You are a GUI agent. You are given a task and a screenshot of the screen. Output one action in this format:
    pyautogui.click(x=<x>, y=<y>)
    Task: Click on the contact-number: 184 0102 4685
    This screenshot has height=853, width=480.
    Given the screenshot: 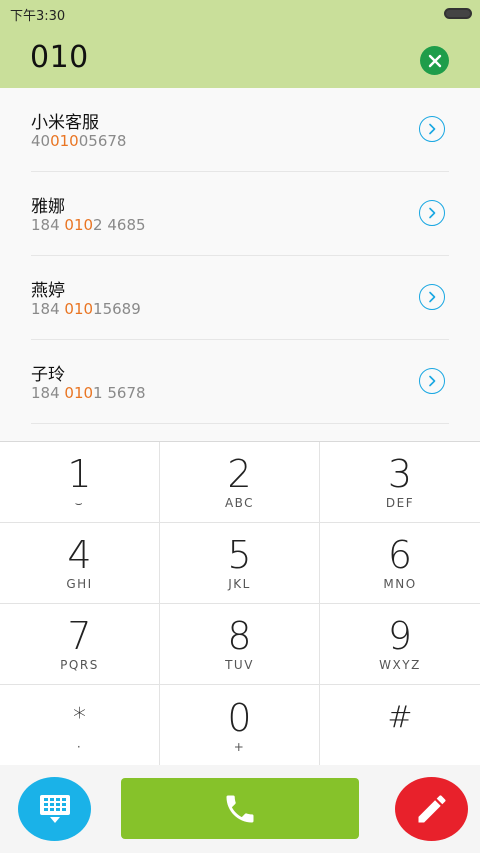 What is the action you would take?
    pyautogui.click(x=88, y=225)
    